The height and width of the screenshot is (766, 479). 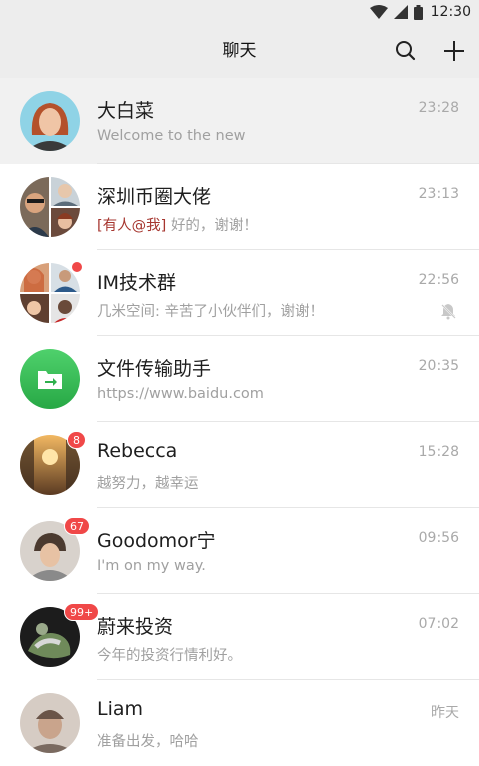 I want to click on chat-time: 15:28, so click(x=438, y=452).